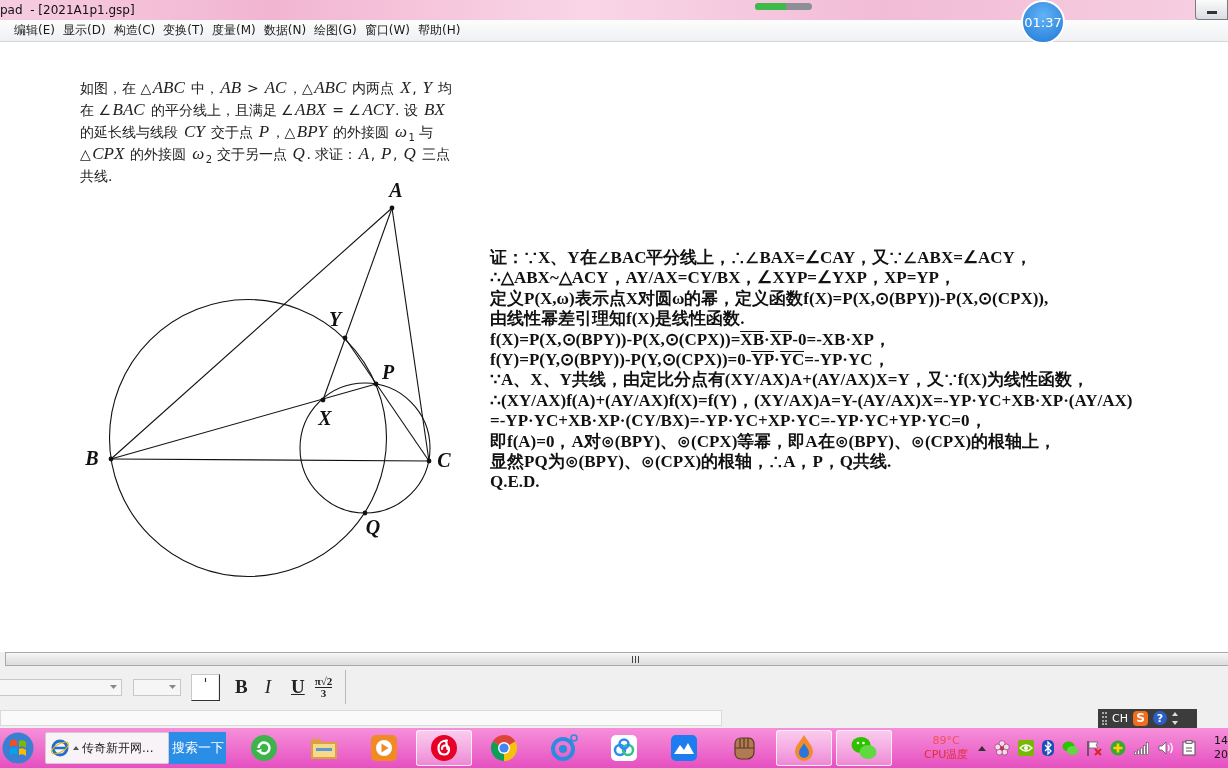 The height and width of the screenshot is (768, 1228). I want to click on point-label: C, so click(444, 460).